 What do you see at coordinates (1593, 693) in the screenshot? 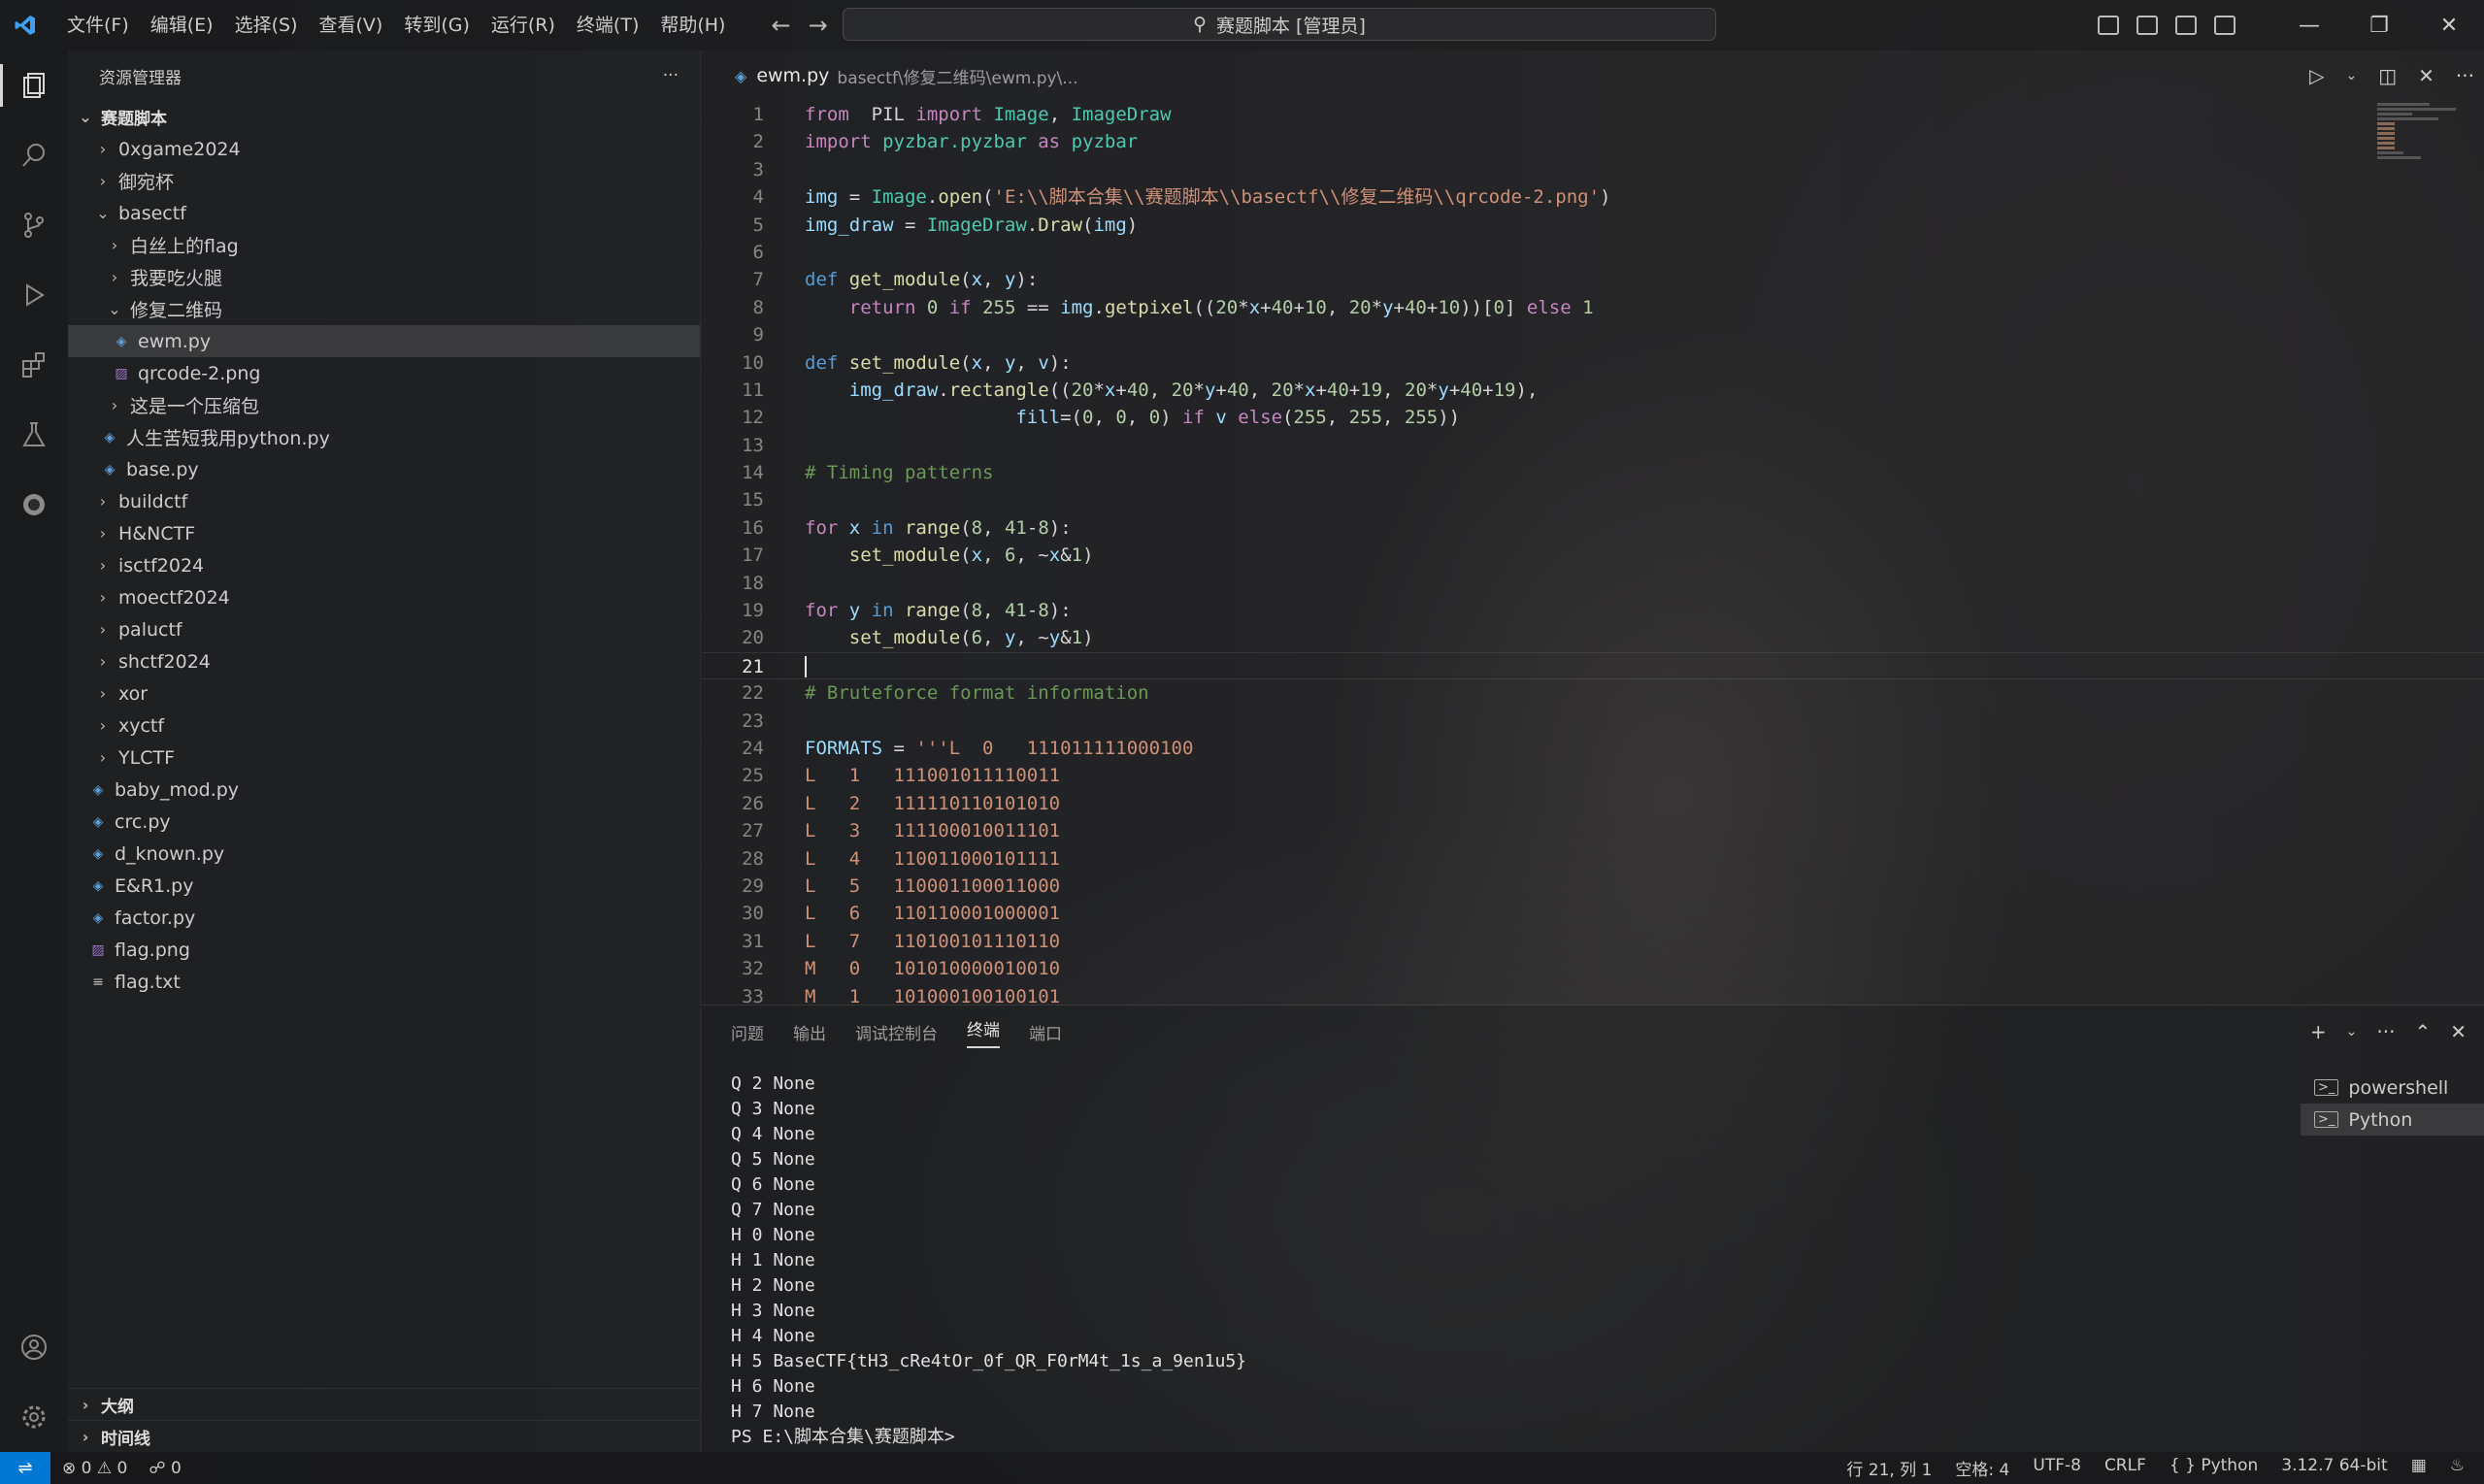
I see `code-line: 22 # Bruteforce format information` at bounding box center [1593, 693].